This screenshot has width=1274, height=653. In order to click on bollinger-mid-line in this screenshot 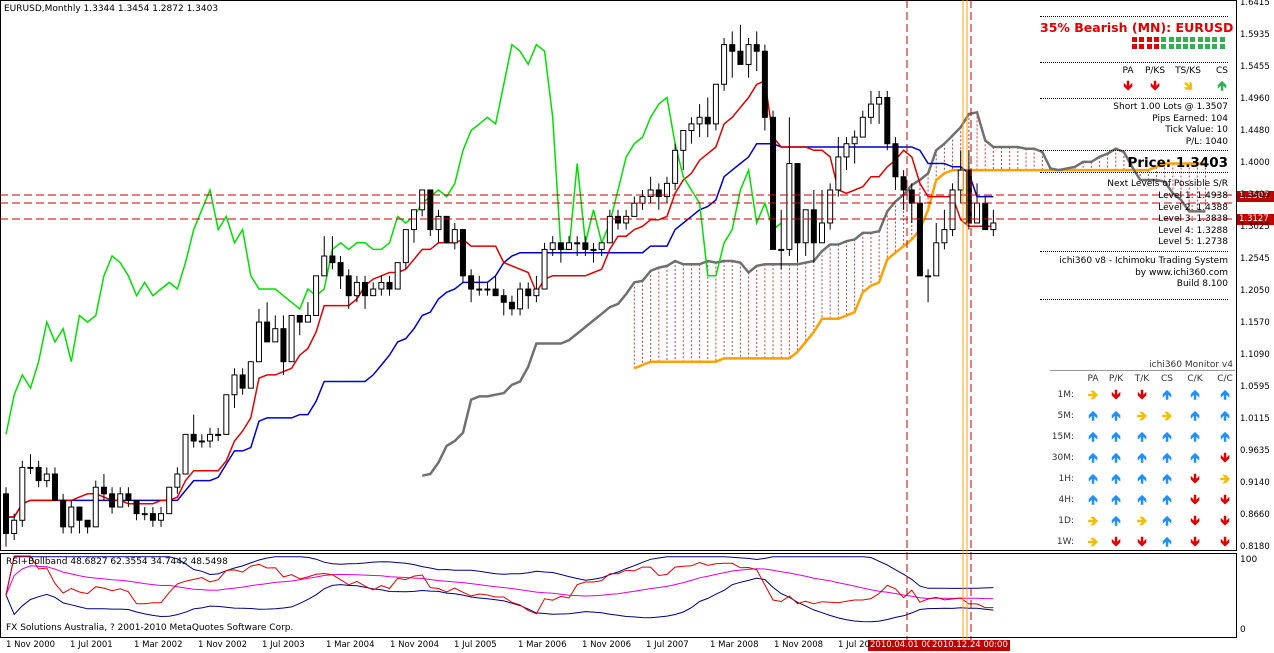, I will do `click(499, 582)`.